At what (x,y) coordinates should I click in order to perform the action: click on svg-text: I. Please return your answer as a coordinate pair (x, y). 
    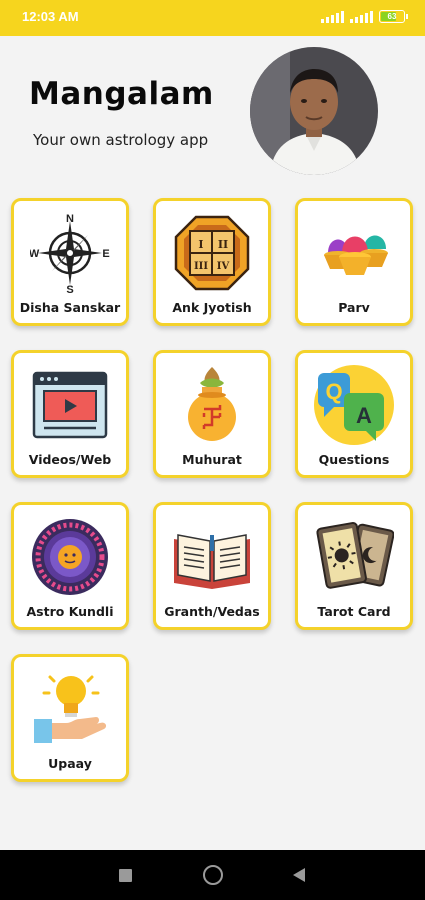
    Looking at the image, I should click on (200, 244).